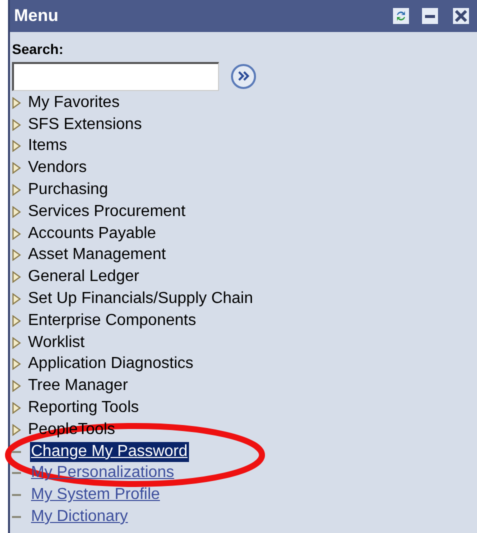  Describe the element at coordinates (140, 299) in the screenshot. I see `menu-folder: Set Up Financials/Supply Chain` at that location.